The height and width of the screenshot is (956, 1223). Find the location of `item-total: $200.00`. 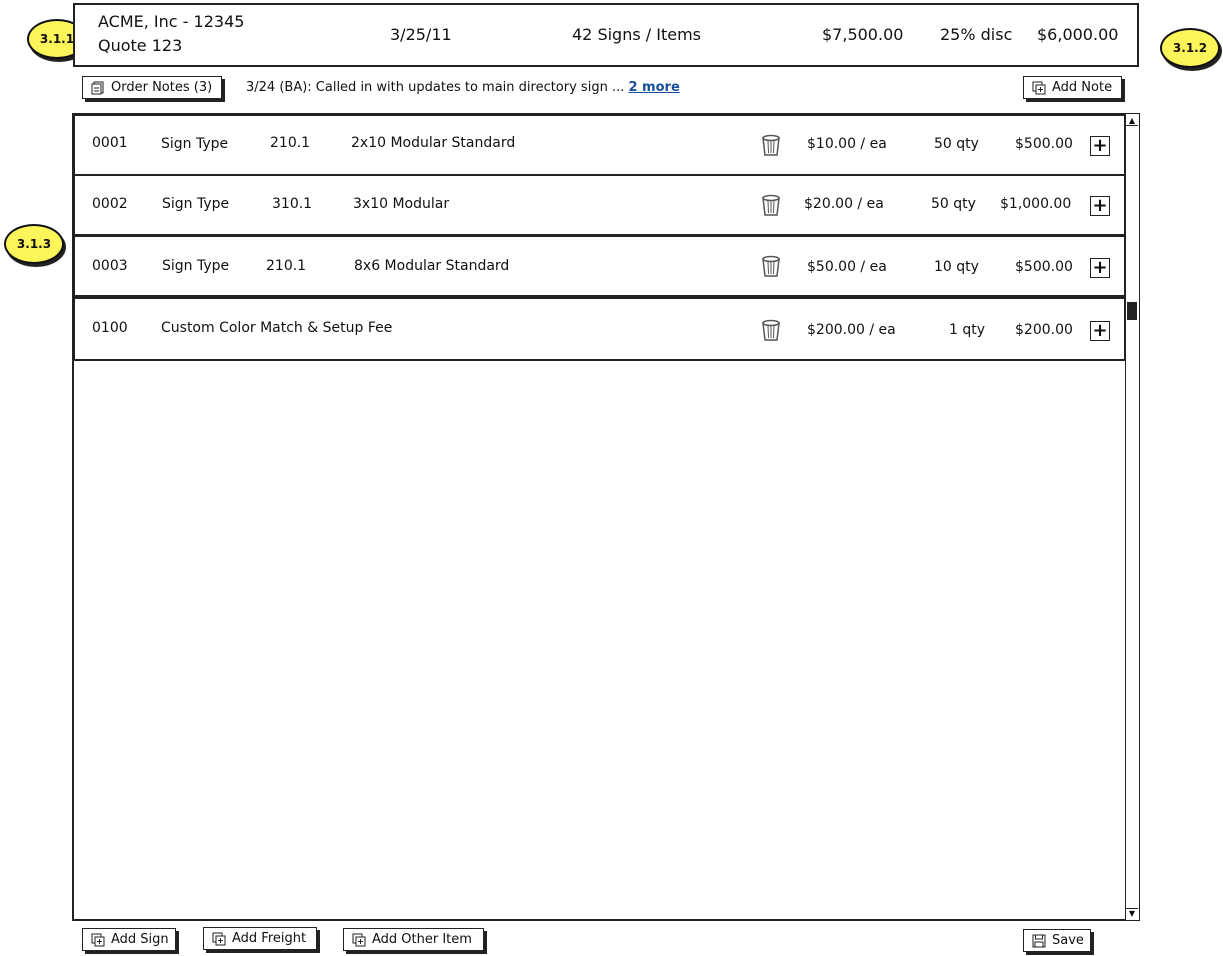

item-total: $200.00 is located at coordinates (1044, 330).